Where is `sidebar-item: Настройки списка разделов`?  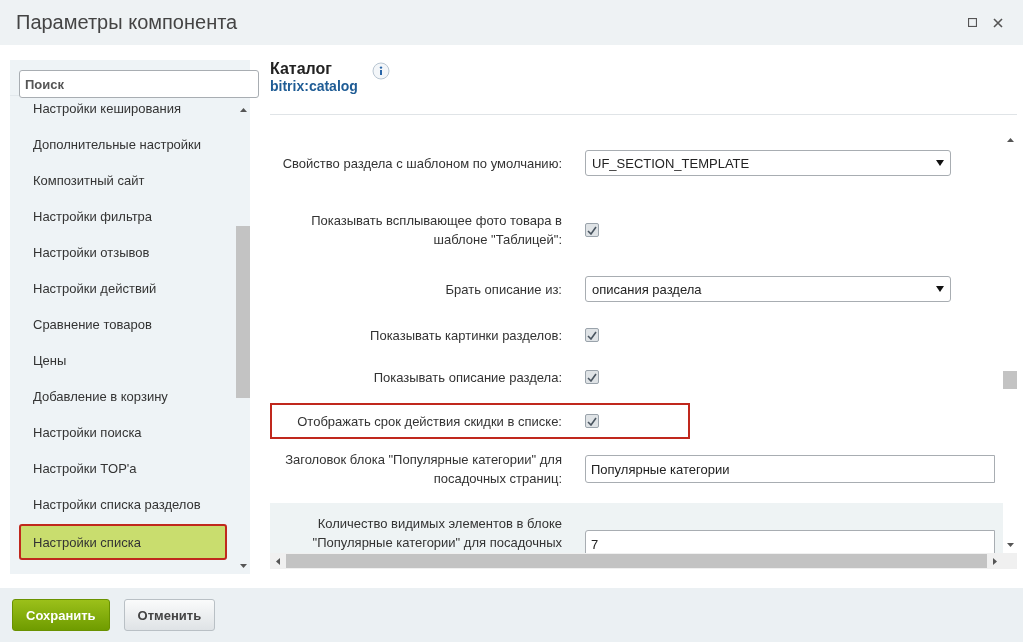 sidebar-item: Настройки списка разделов is located at coordinates (123, 506).